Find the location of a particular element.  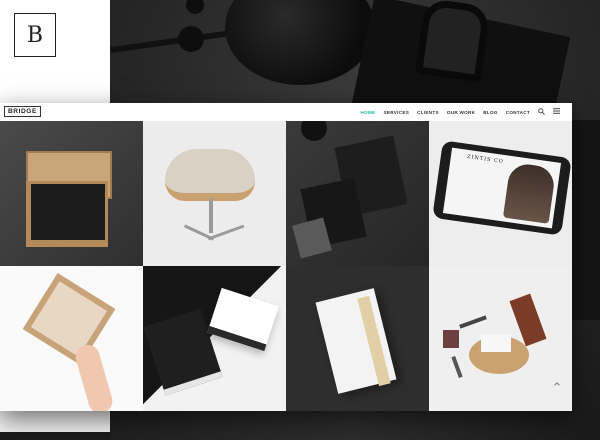

chair-seat is located at coordinates (210, 175).